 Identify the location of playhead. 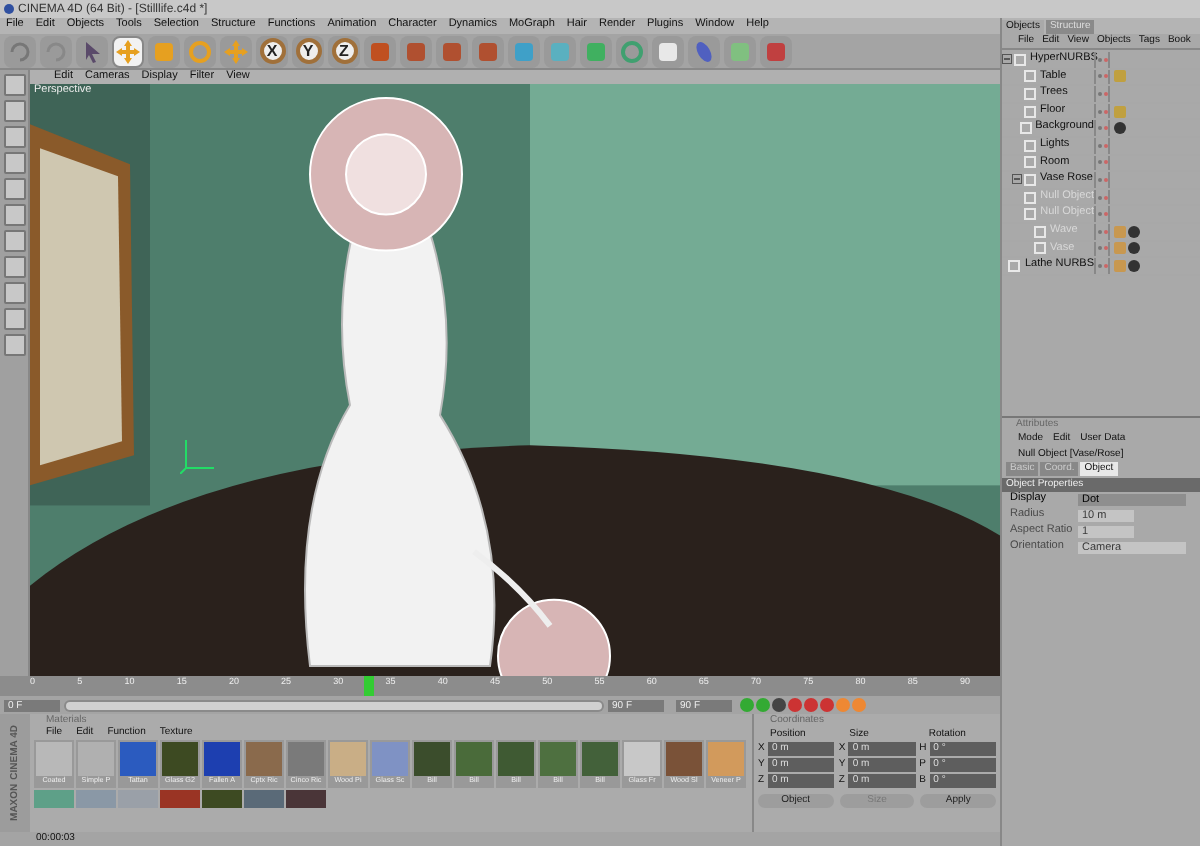
(369, 686).